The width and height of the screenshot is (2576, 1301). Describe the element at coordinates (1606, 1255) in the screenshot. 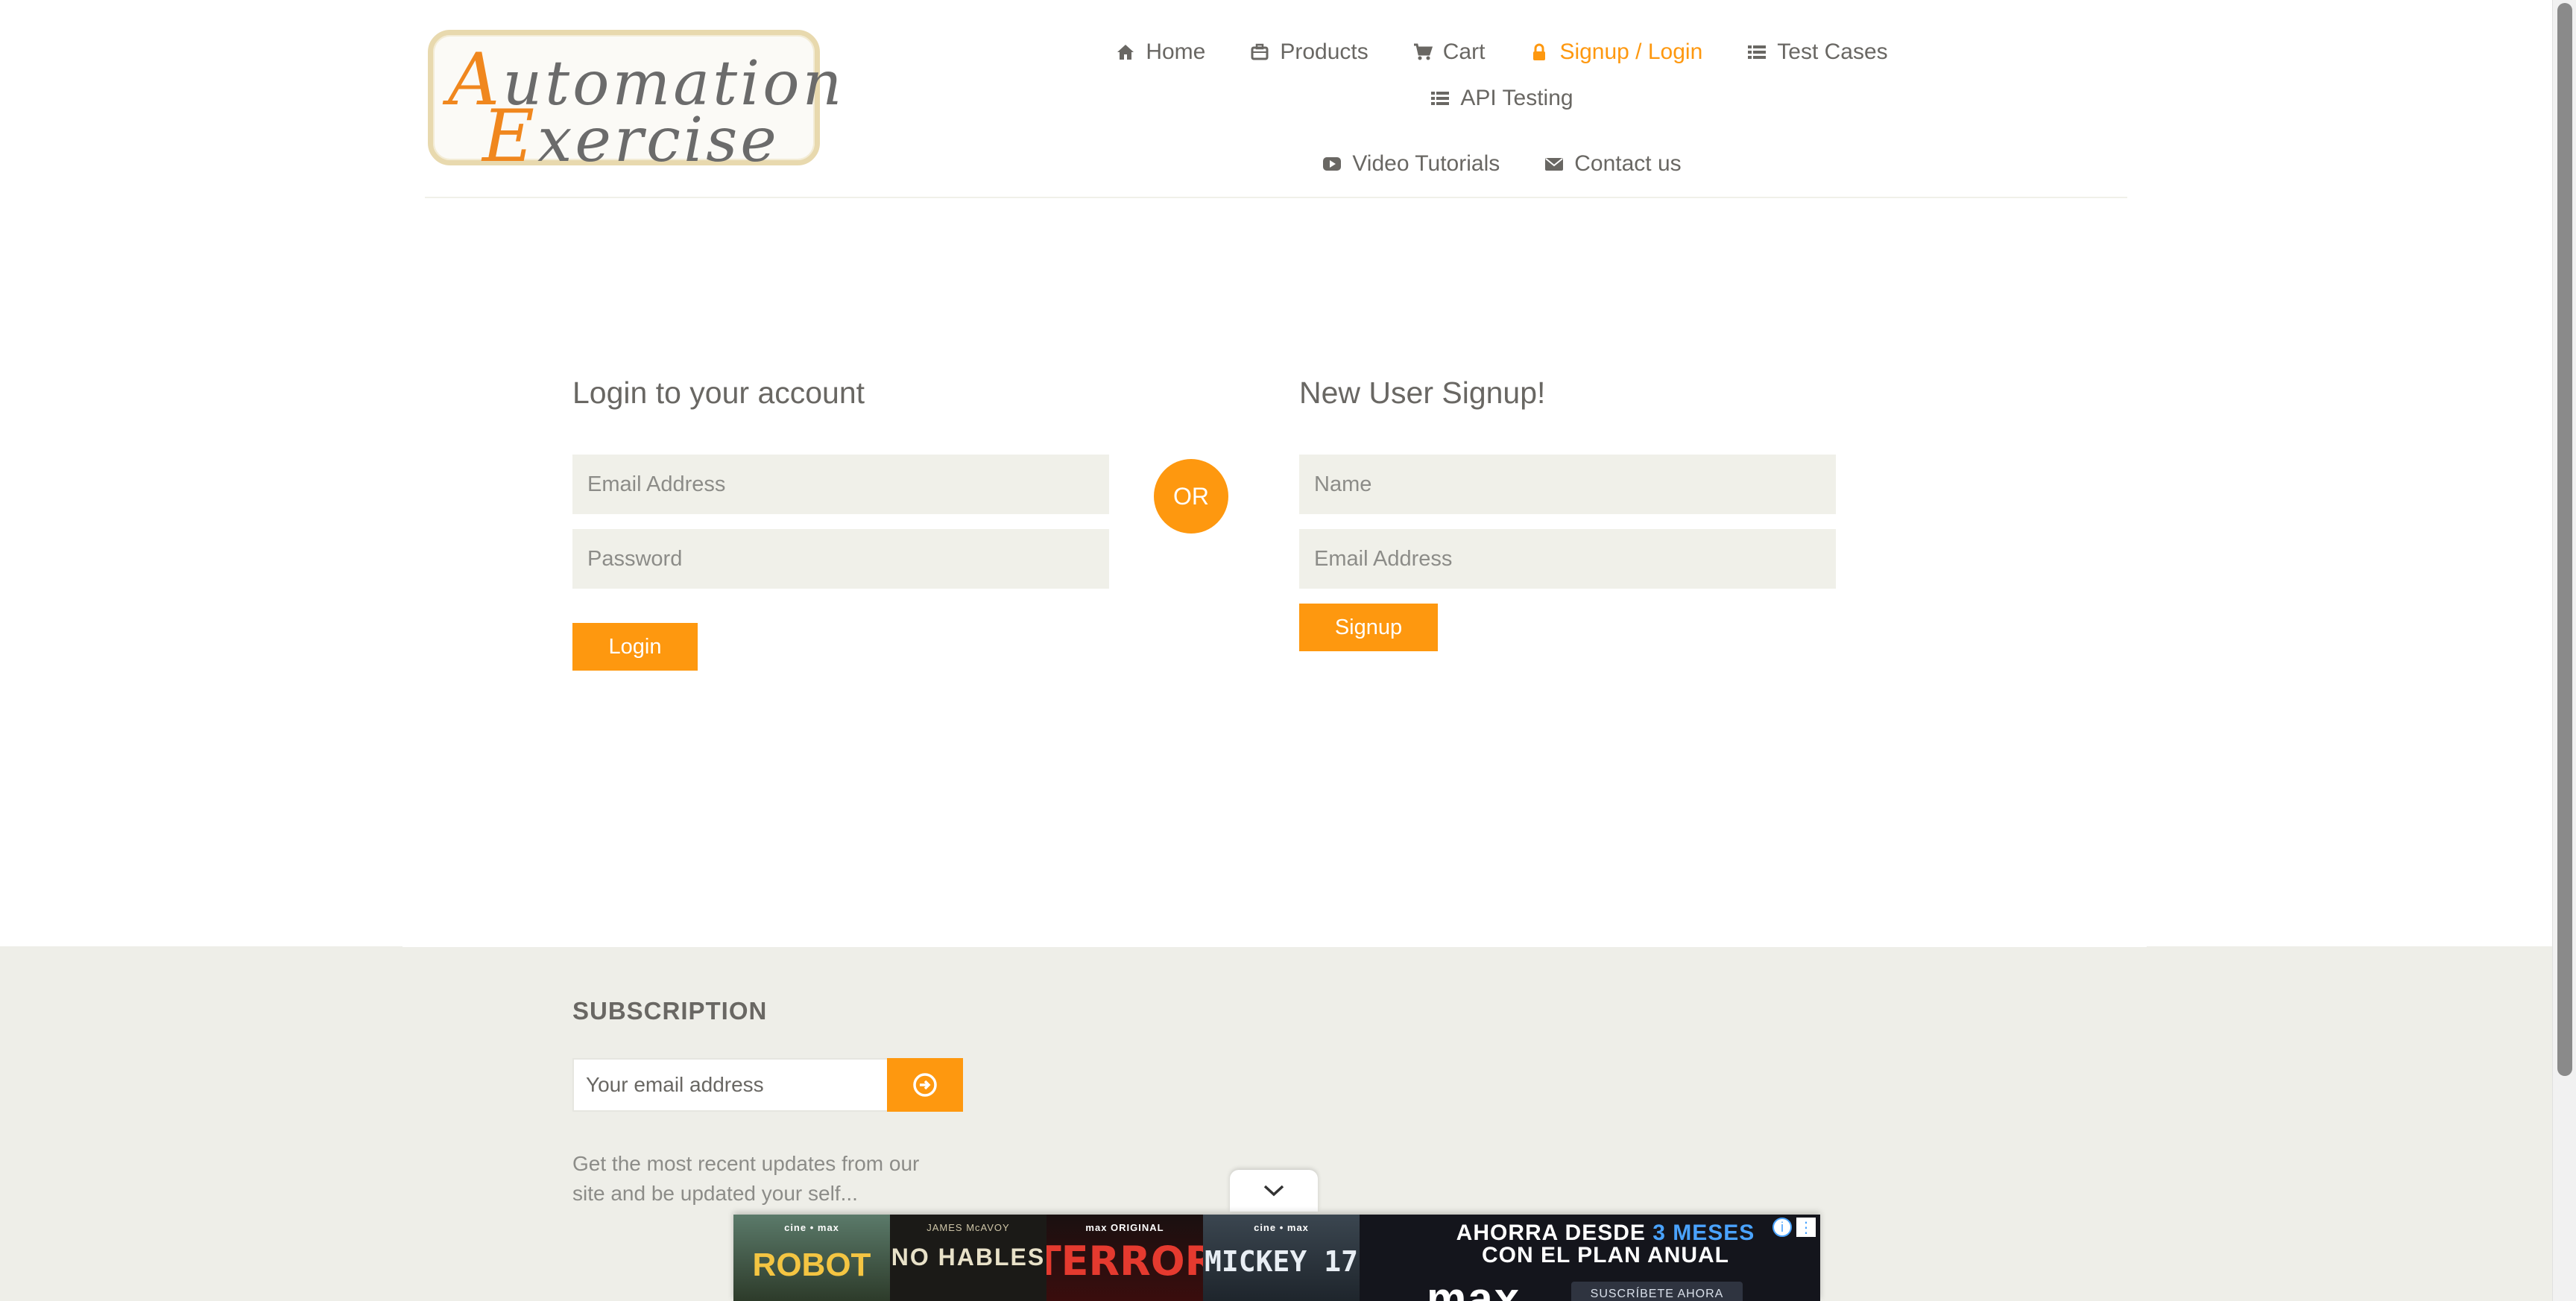

I see `ad-headline-line2: CON EL PLAN ANUAL` at that location.